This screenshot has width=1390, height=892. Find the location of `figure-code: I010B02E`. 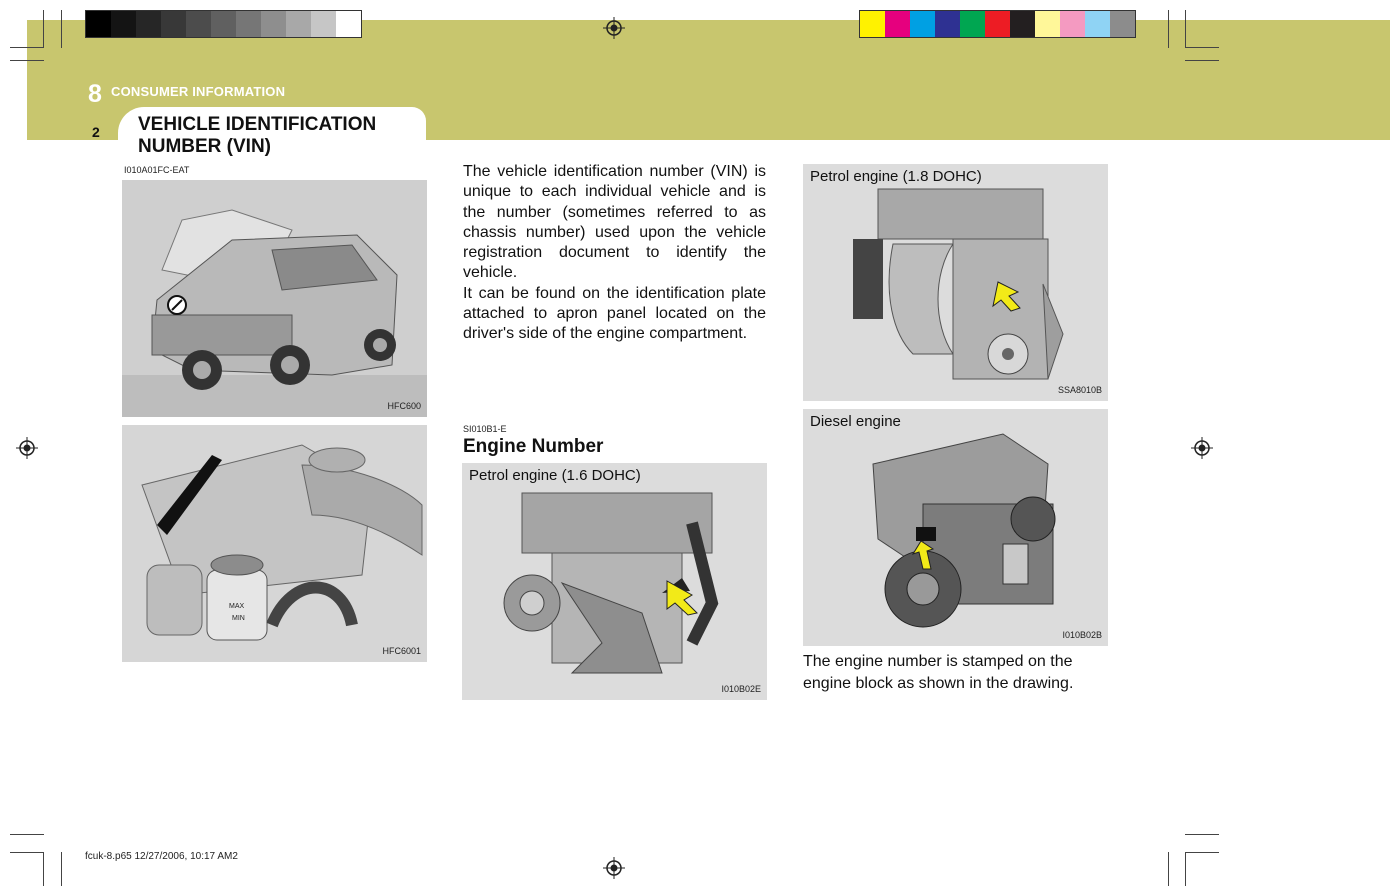

figure-code: I010B02E is located at coordinates (741, 689).